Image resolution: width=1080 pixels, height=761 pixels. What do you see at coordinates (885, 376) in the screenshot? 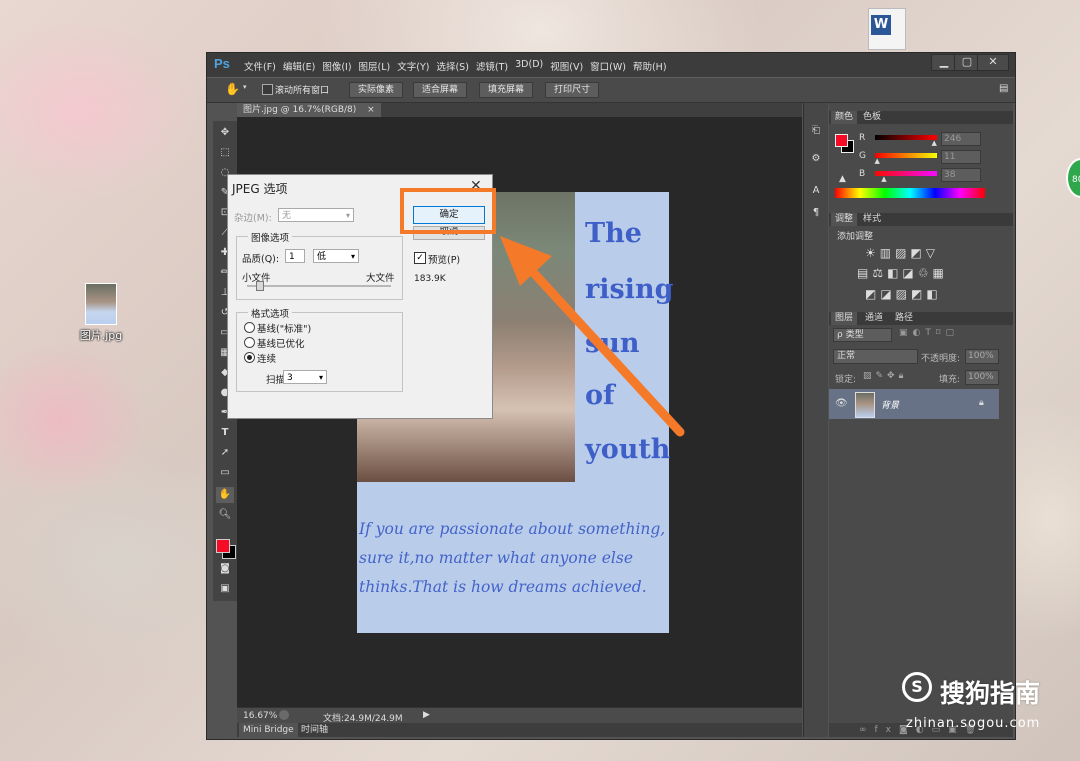
I see `lock-icons: ▨✎✥🔒︎` at bounding box center [885, 376].